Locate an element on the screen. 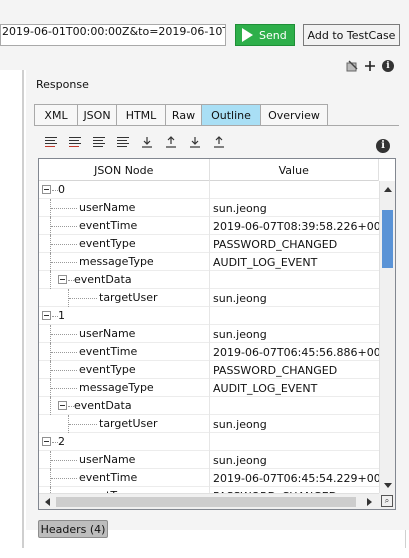 Image resolution: width=409 pixels, height=558 pixels. tree-value-cell: AUDIT_LOG_EVENT is located at coordinates (265, 388).